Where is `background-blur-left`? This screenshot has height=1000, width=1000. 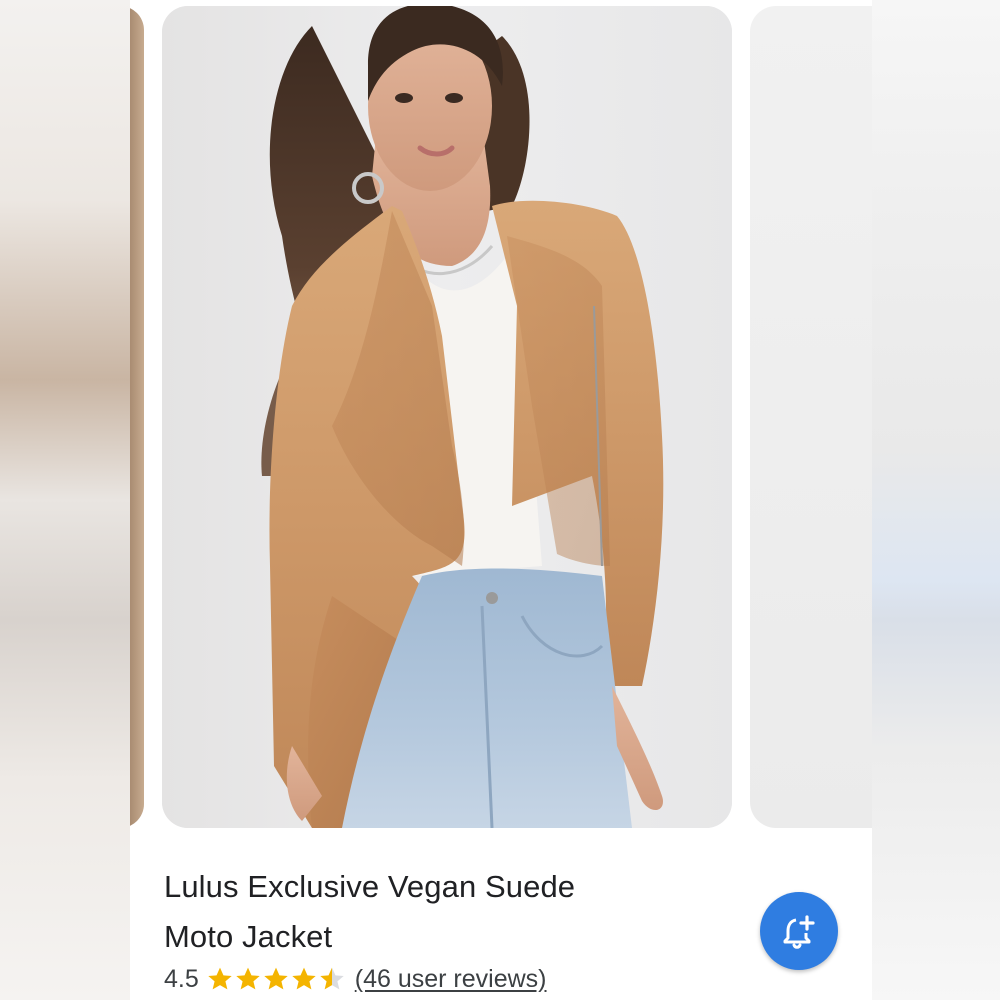 background-blur-left is located at coordinates (65, 500).